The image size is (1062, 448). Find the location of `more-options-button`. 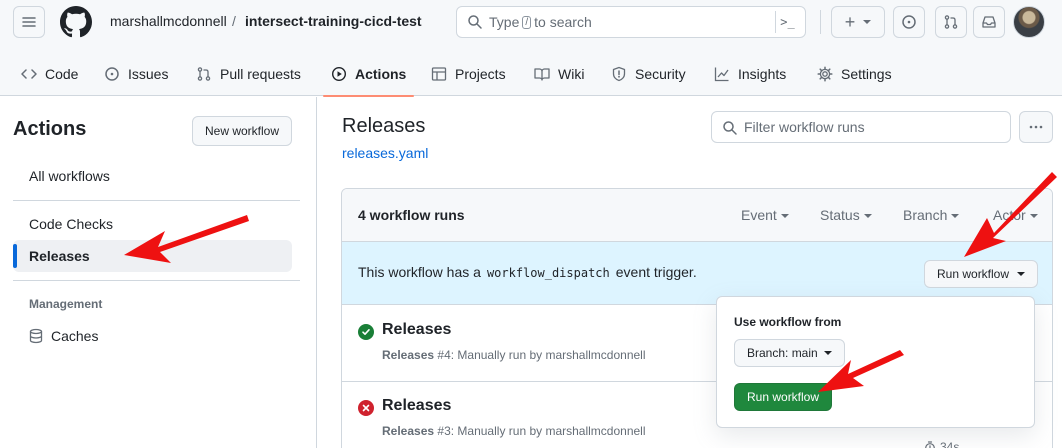

more-options-button is located at coordinates (1036, 127).